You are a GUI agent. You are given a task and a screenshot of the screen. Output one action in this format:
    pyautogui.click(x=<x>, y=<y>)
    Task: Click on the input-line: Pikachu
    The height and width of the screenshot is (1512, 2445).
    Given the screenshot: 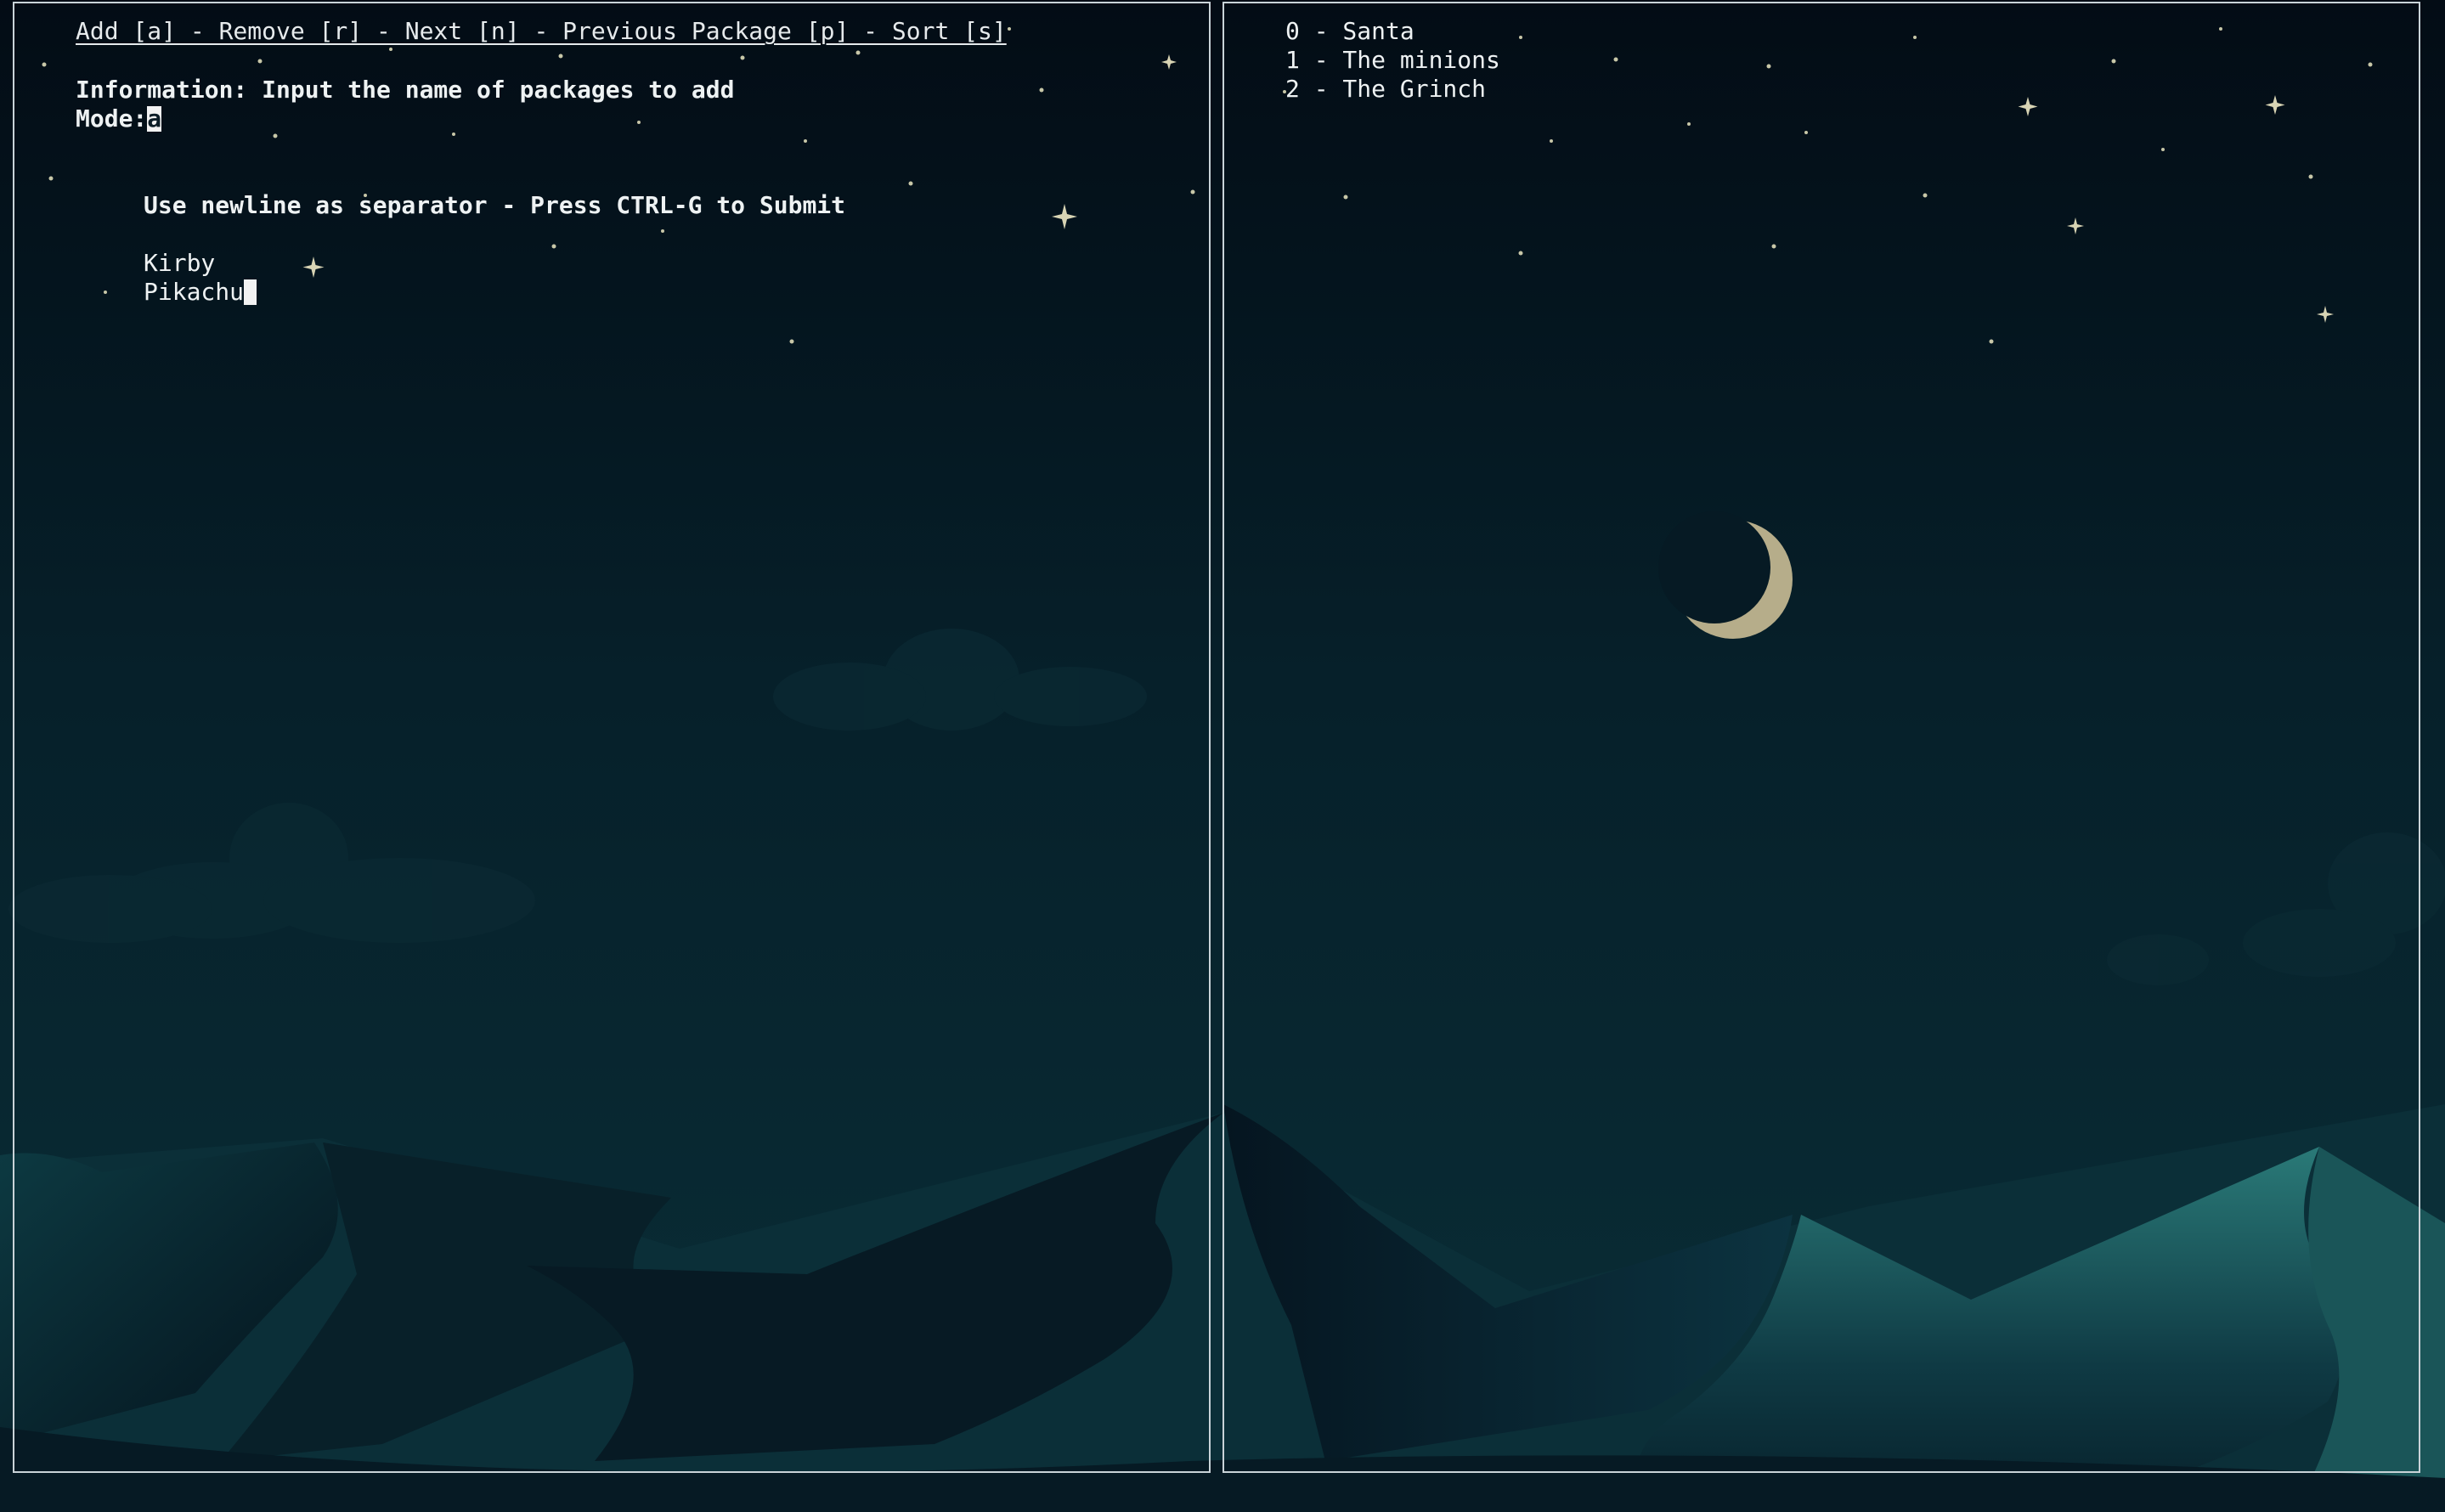 What is the action you would take?
    pyautogui.click(x=194, y=292)
    